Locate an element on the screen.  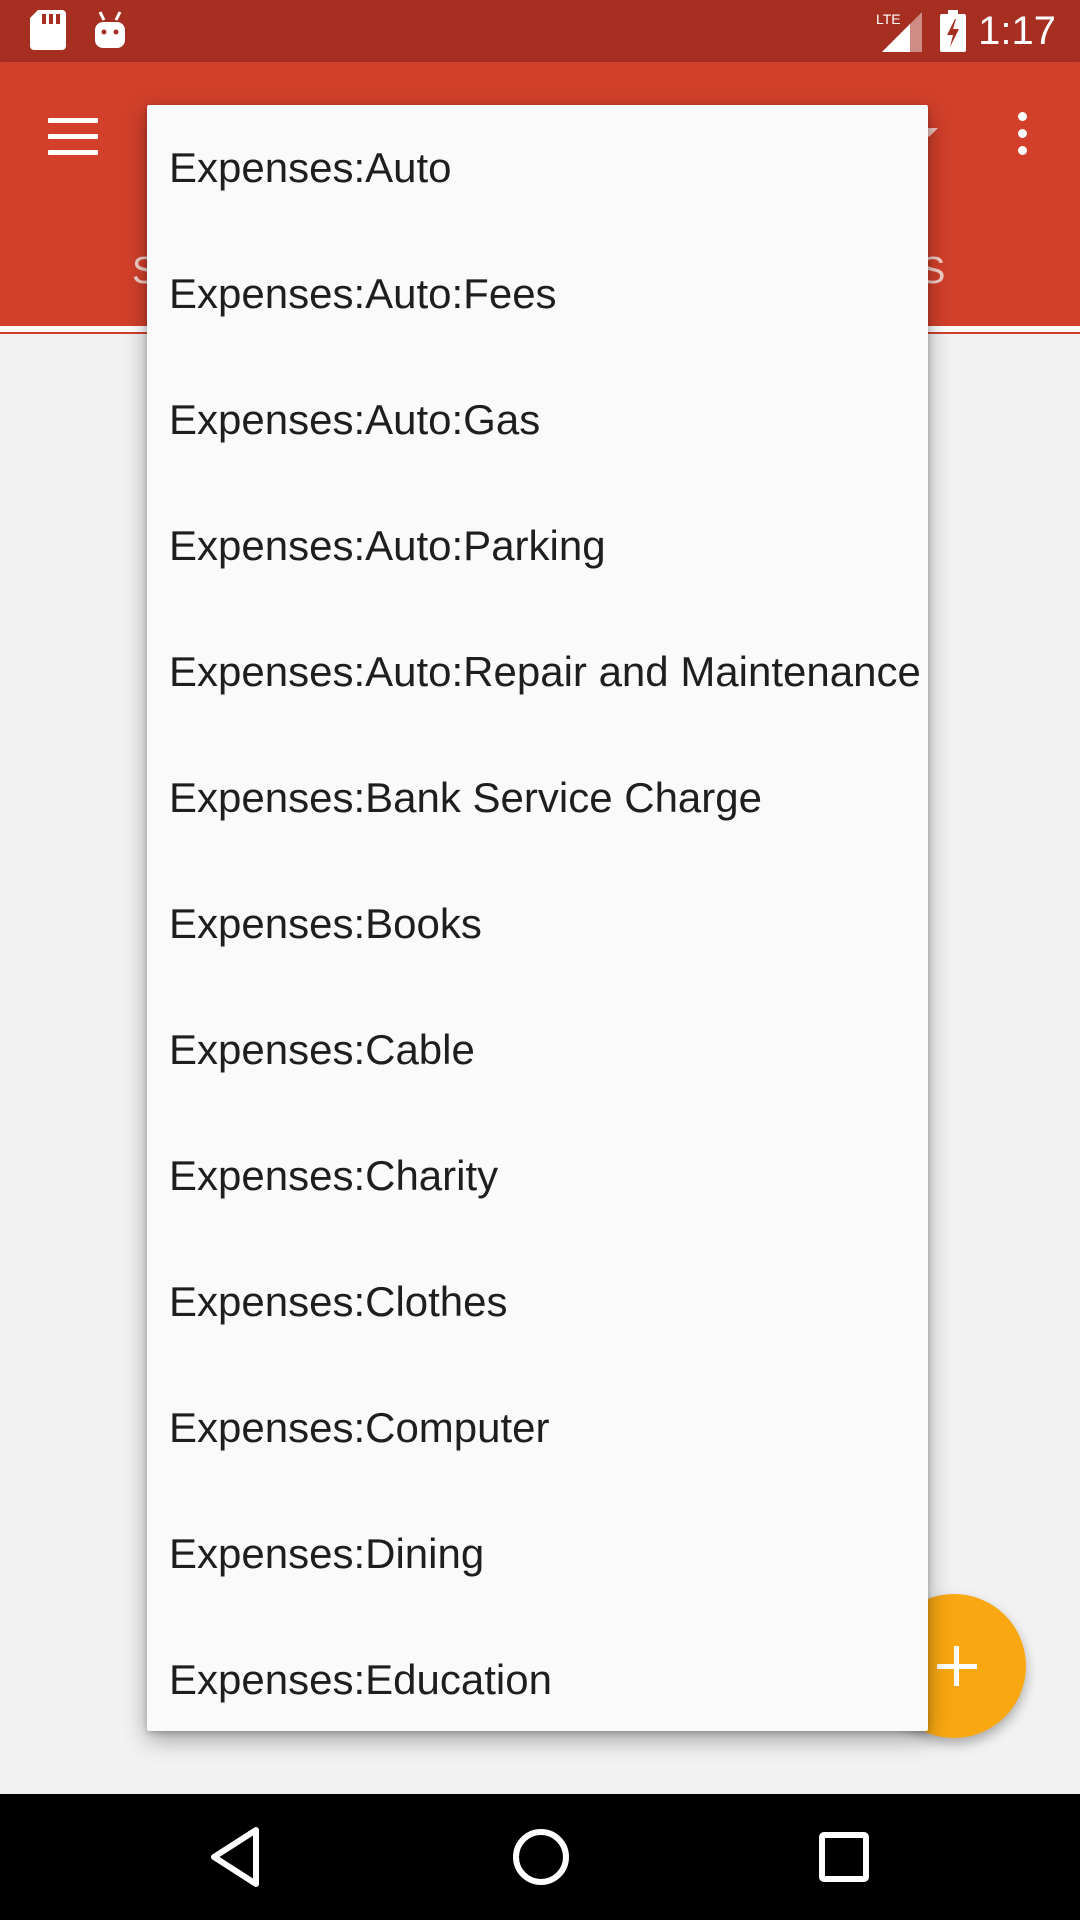
dropdown-item: Expenses:Auto:Fees is located at coordinates (537, 294).